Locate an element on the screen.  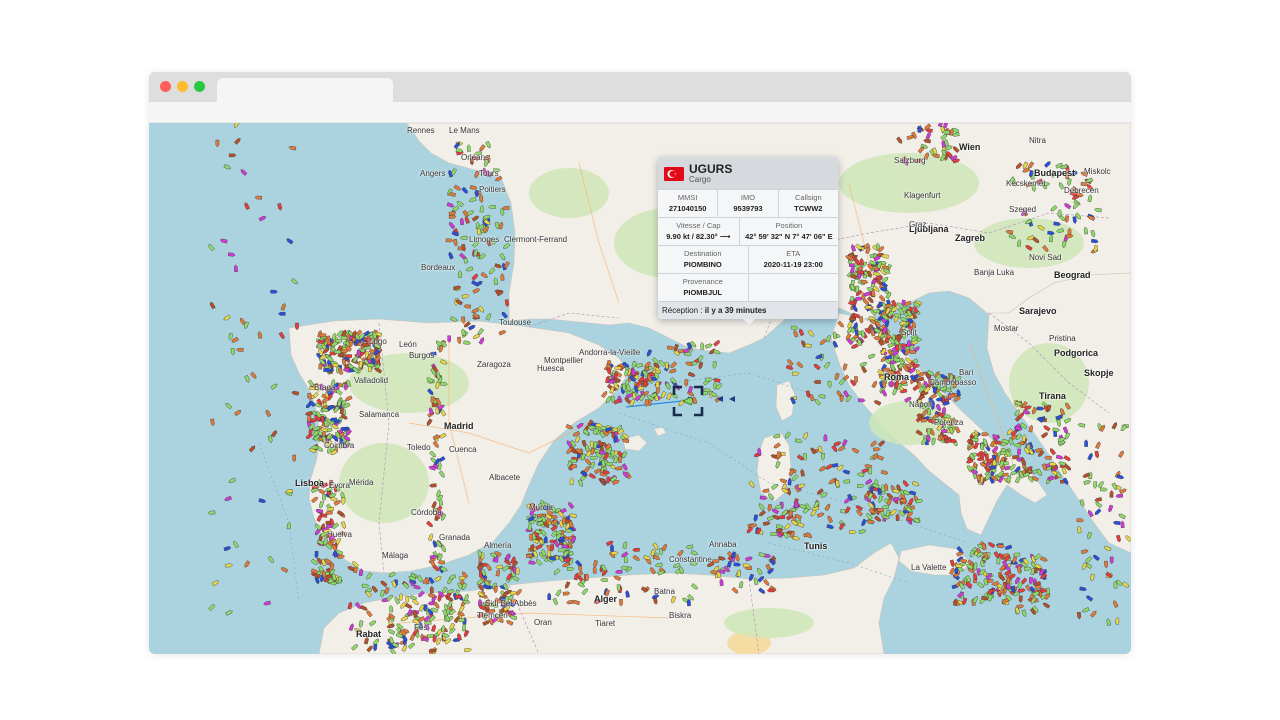
mmsi-label: MMSI is located at coordinates (687, 197).